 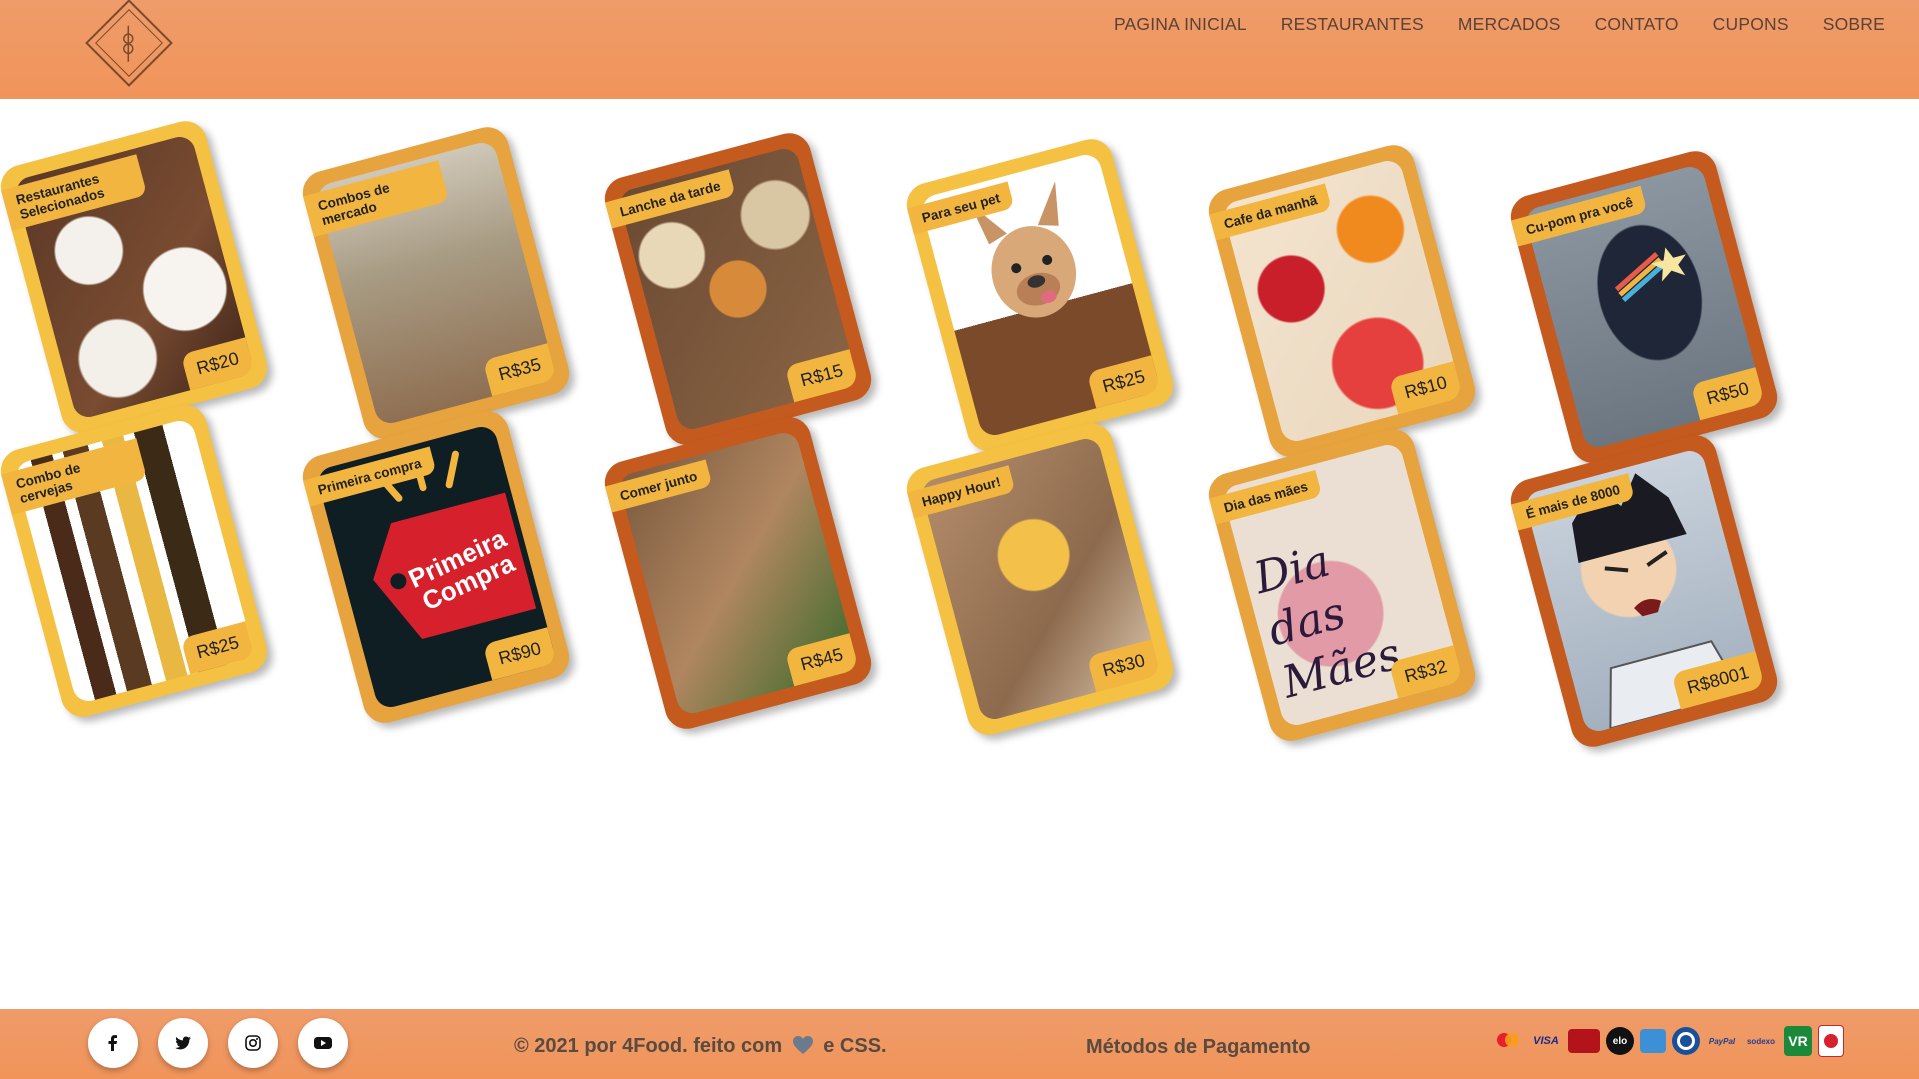 I want to click on copyright: © 2021 por 4Food. feito com e CSS., so click(x=700, y=1046).